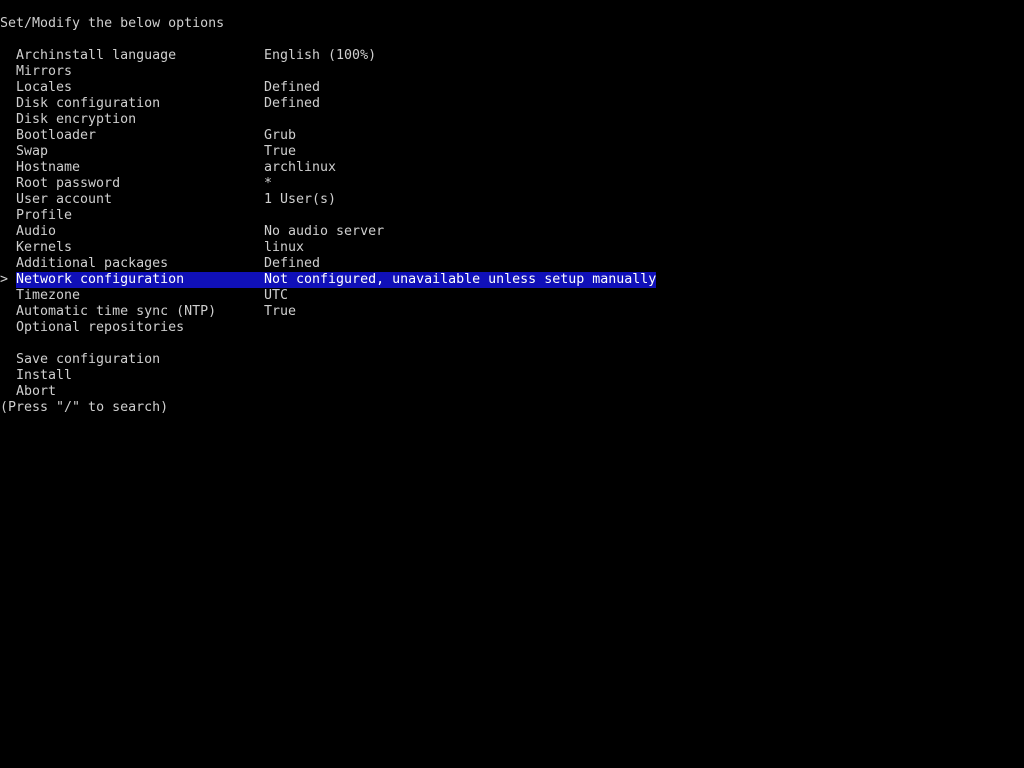  What do you see at coordinates (512, 104) in the screenshot?
I see `menu-item-disk-configuration: Disk configuration Defined` at bounding box center [512, 104].